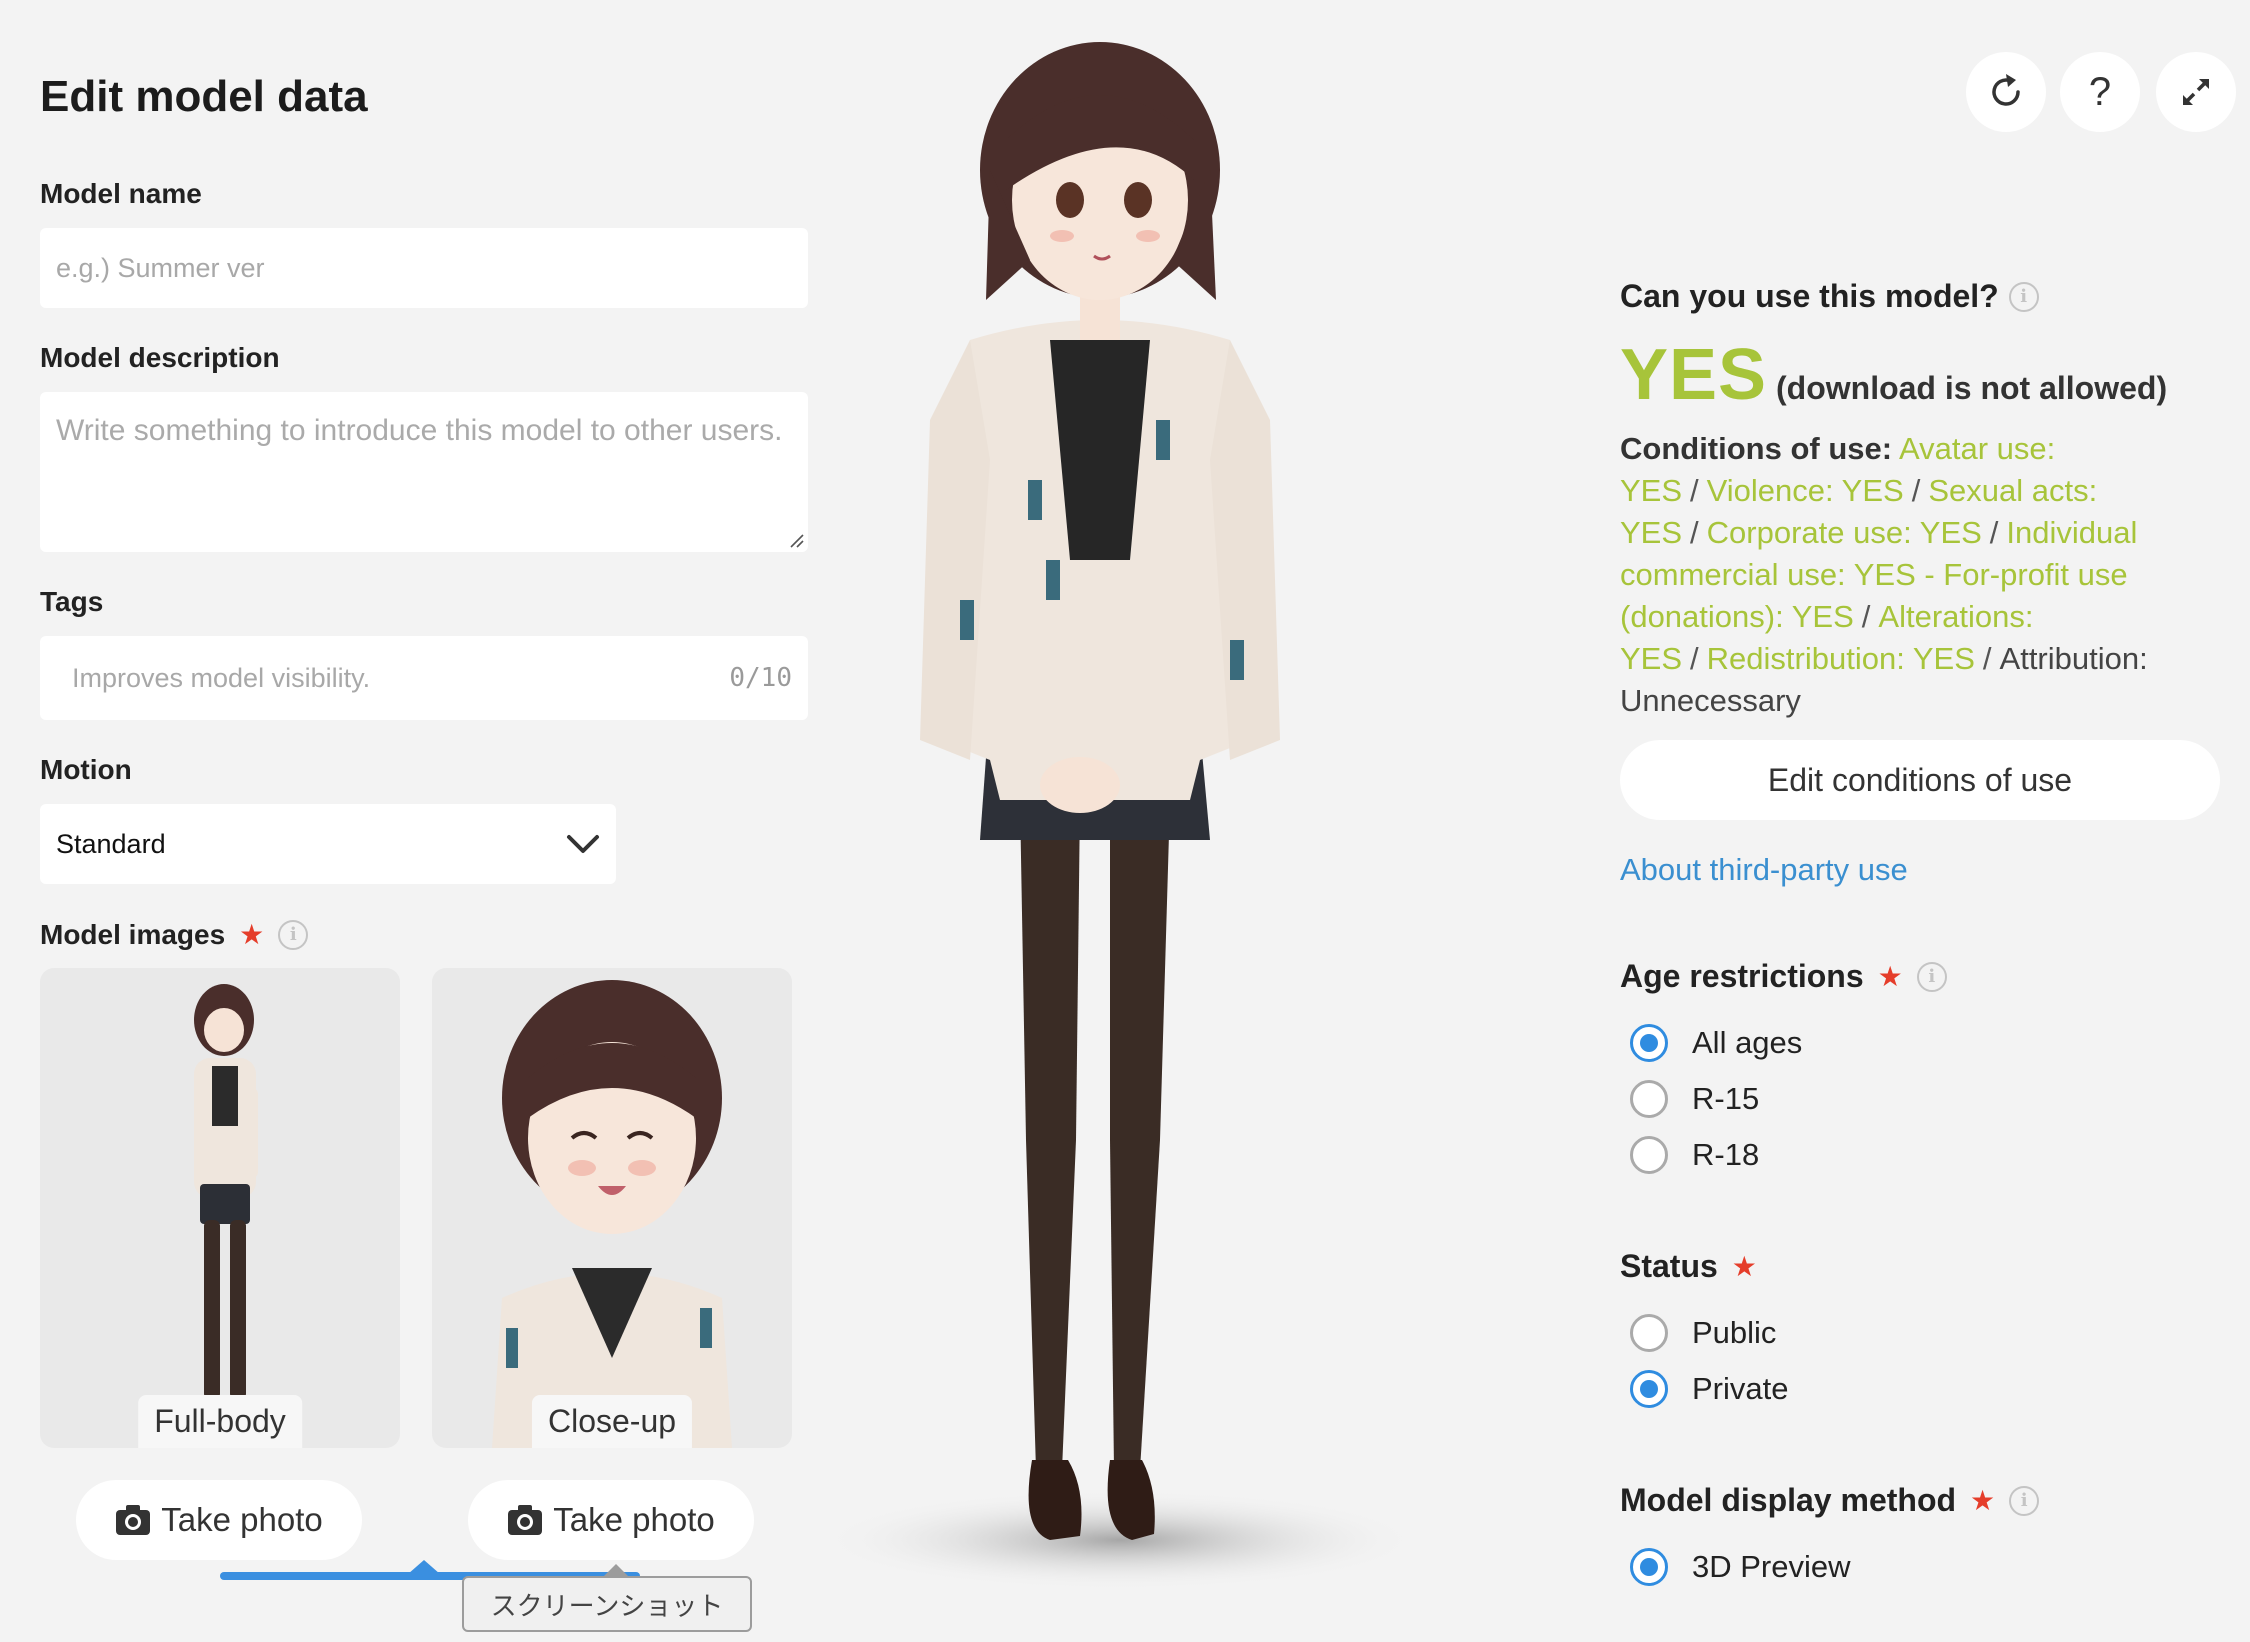 The height and width of the screenshot is (1642, 2250). I want to click on display-option-3d-preview: 3D Preview, so click(1740, 1567).